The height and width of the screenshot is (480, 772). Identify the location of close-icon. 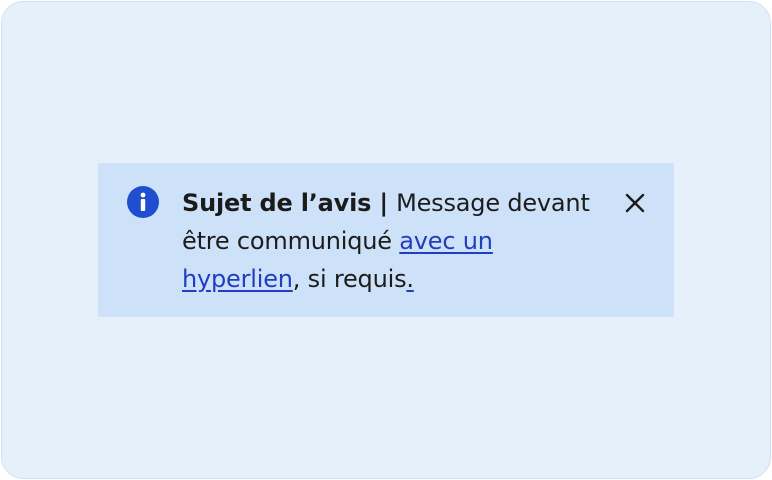
(635, 203).